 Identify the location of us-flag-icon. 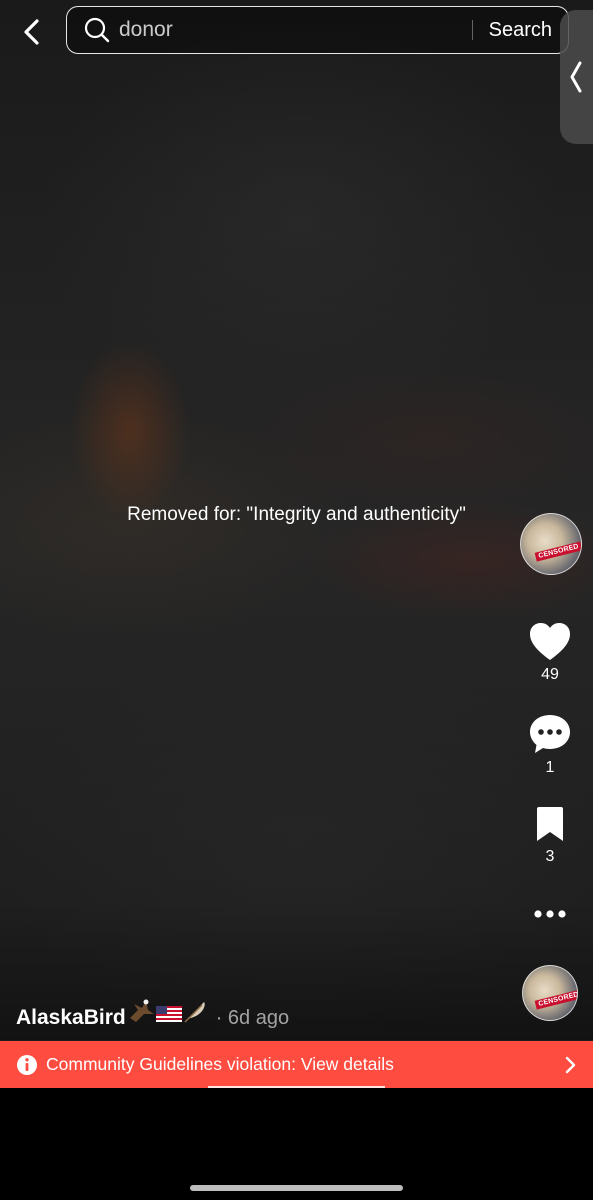
(168, 1014).